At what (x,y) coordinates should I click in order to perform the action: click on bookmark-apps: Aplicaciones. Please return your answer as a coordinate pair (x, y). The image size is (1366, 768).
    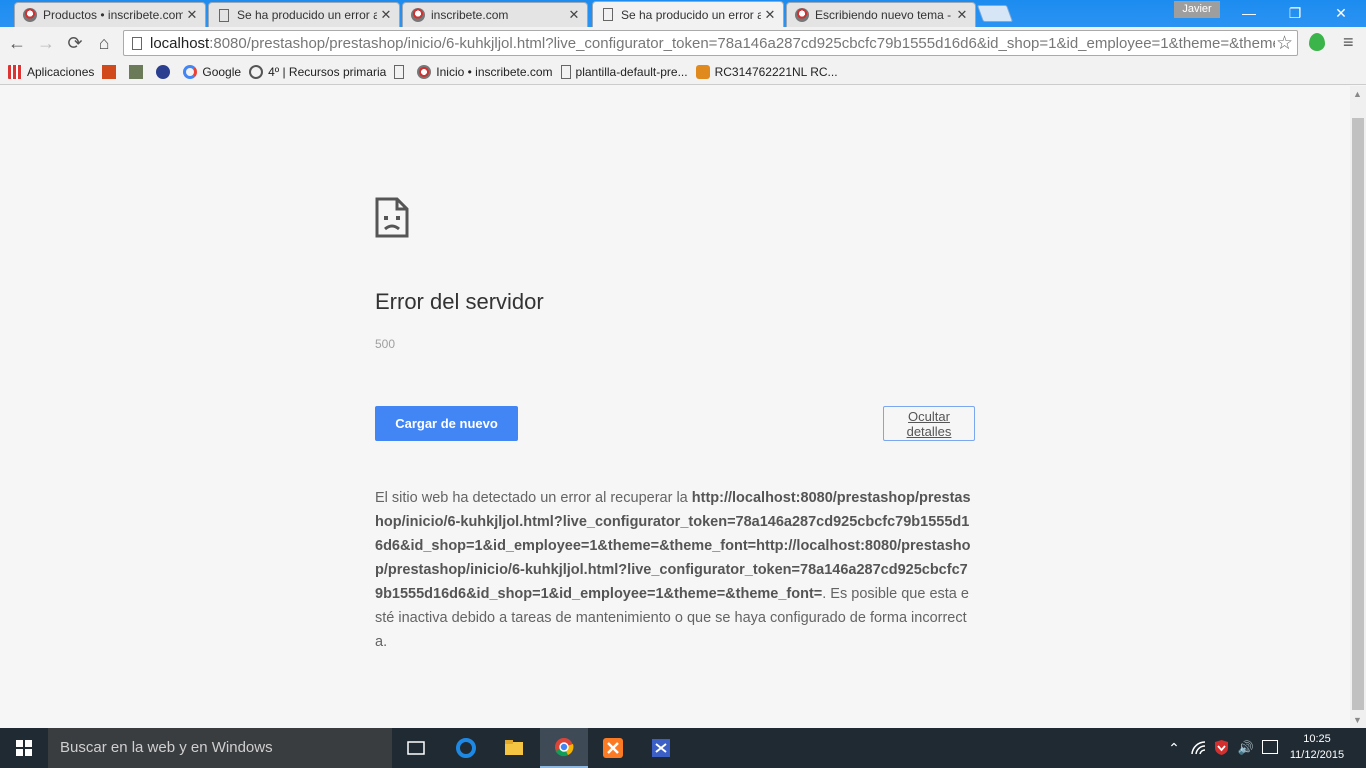
    Looking at the image, I should click on (51, 71).